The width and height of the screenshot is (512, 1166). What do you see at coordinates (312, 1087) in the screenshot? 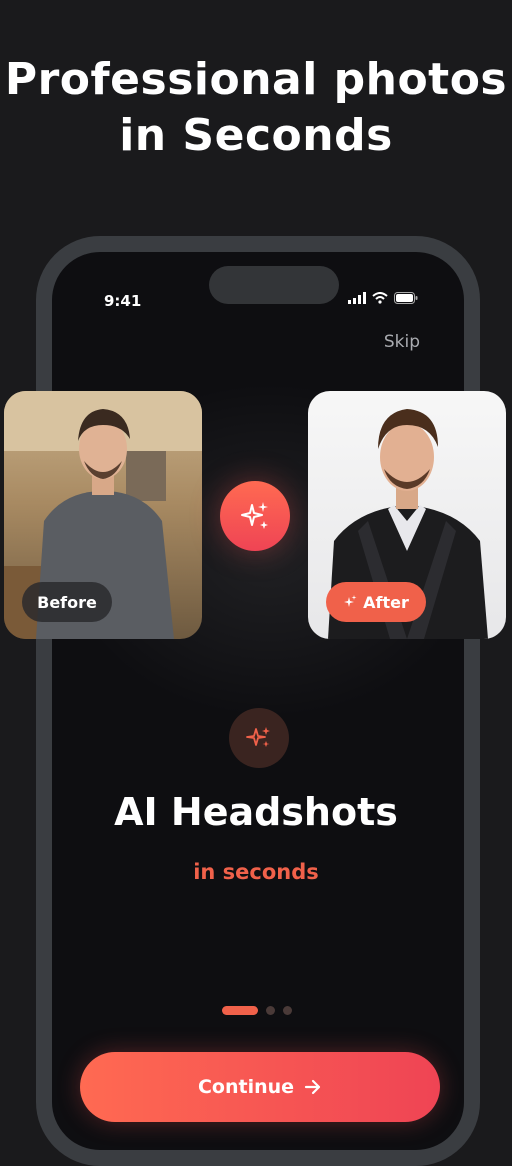
I see `arrow-right-icon` at bounding box center [312, 1087].